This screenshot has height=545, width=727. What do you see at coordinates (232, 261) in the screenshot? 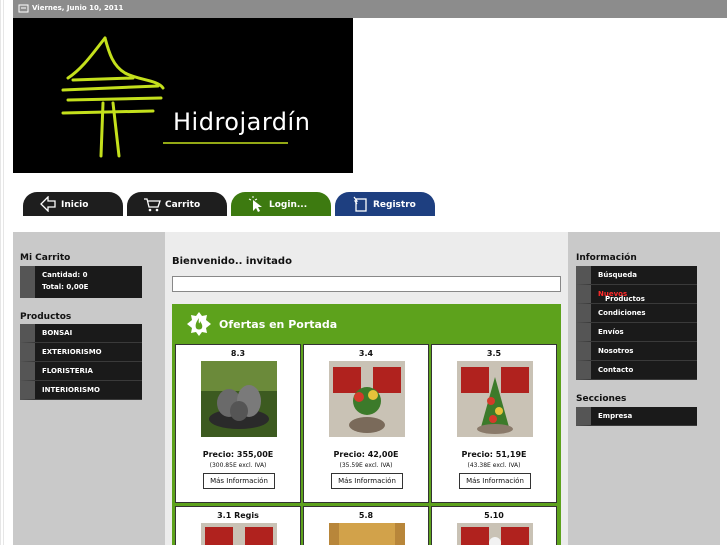
I see `welcome-message: Bienvenido.. invitado` at bounding box center [232, 261].